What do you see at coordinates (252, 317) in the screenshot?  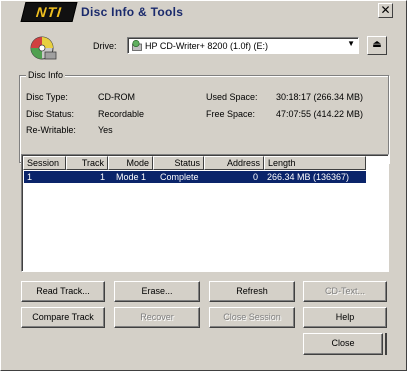 I see `close-session-button: Close Session` at bounding box center [252, 317].